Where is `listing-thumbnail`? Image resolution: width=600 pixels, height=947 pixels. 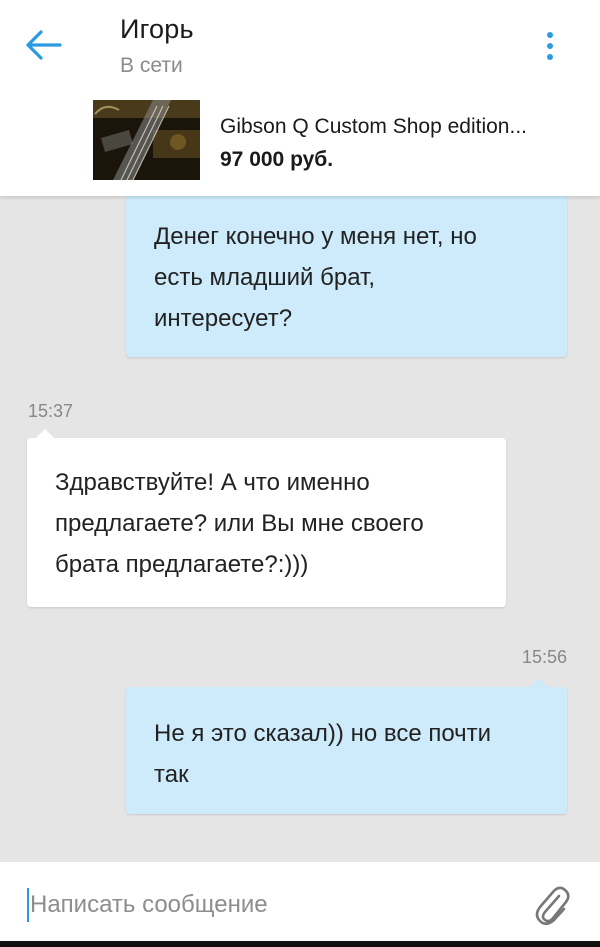 listing-thumbnail is located at coordinates (146, 140).